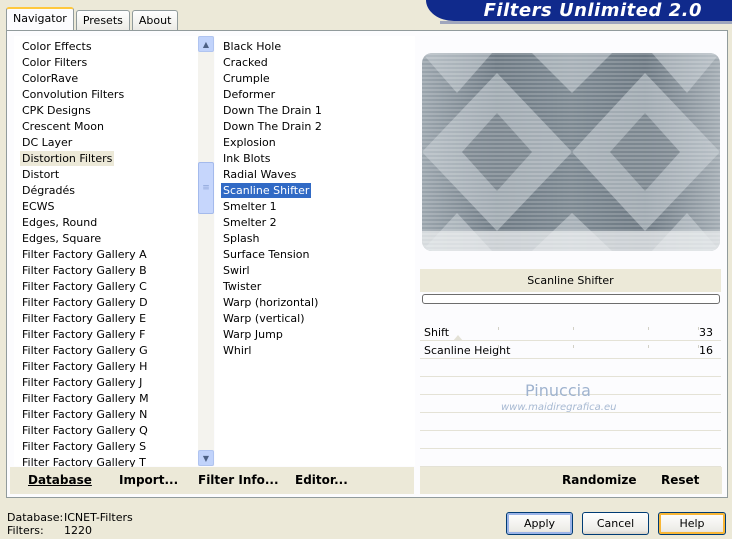 This screenshot has width=732, height=539. Describe the element at coordinates (61, 238) in the screenshot. I see `category-item: Edges, Square` at that location.